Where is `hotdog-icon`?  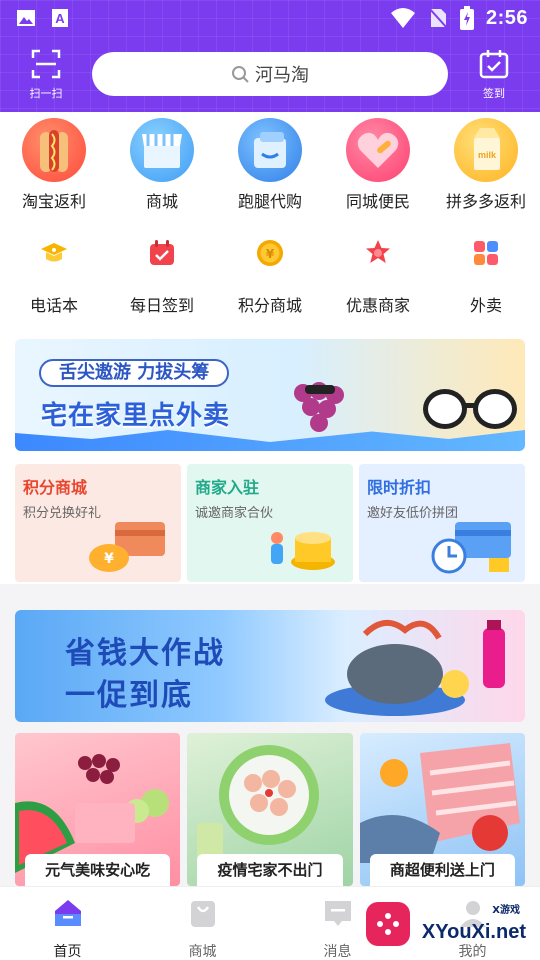
hotdog-icon is located at coordinates (54, 150).